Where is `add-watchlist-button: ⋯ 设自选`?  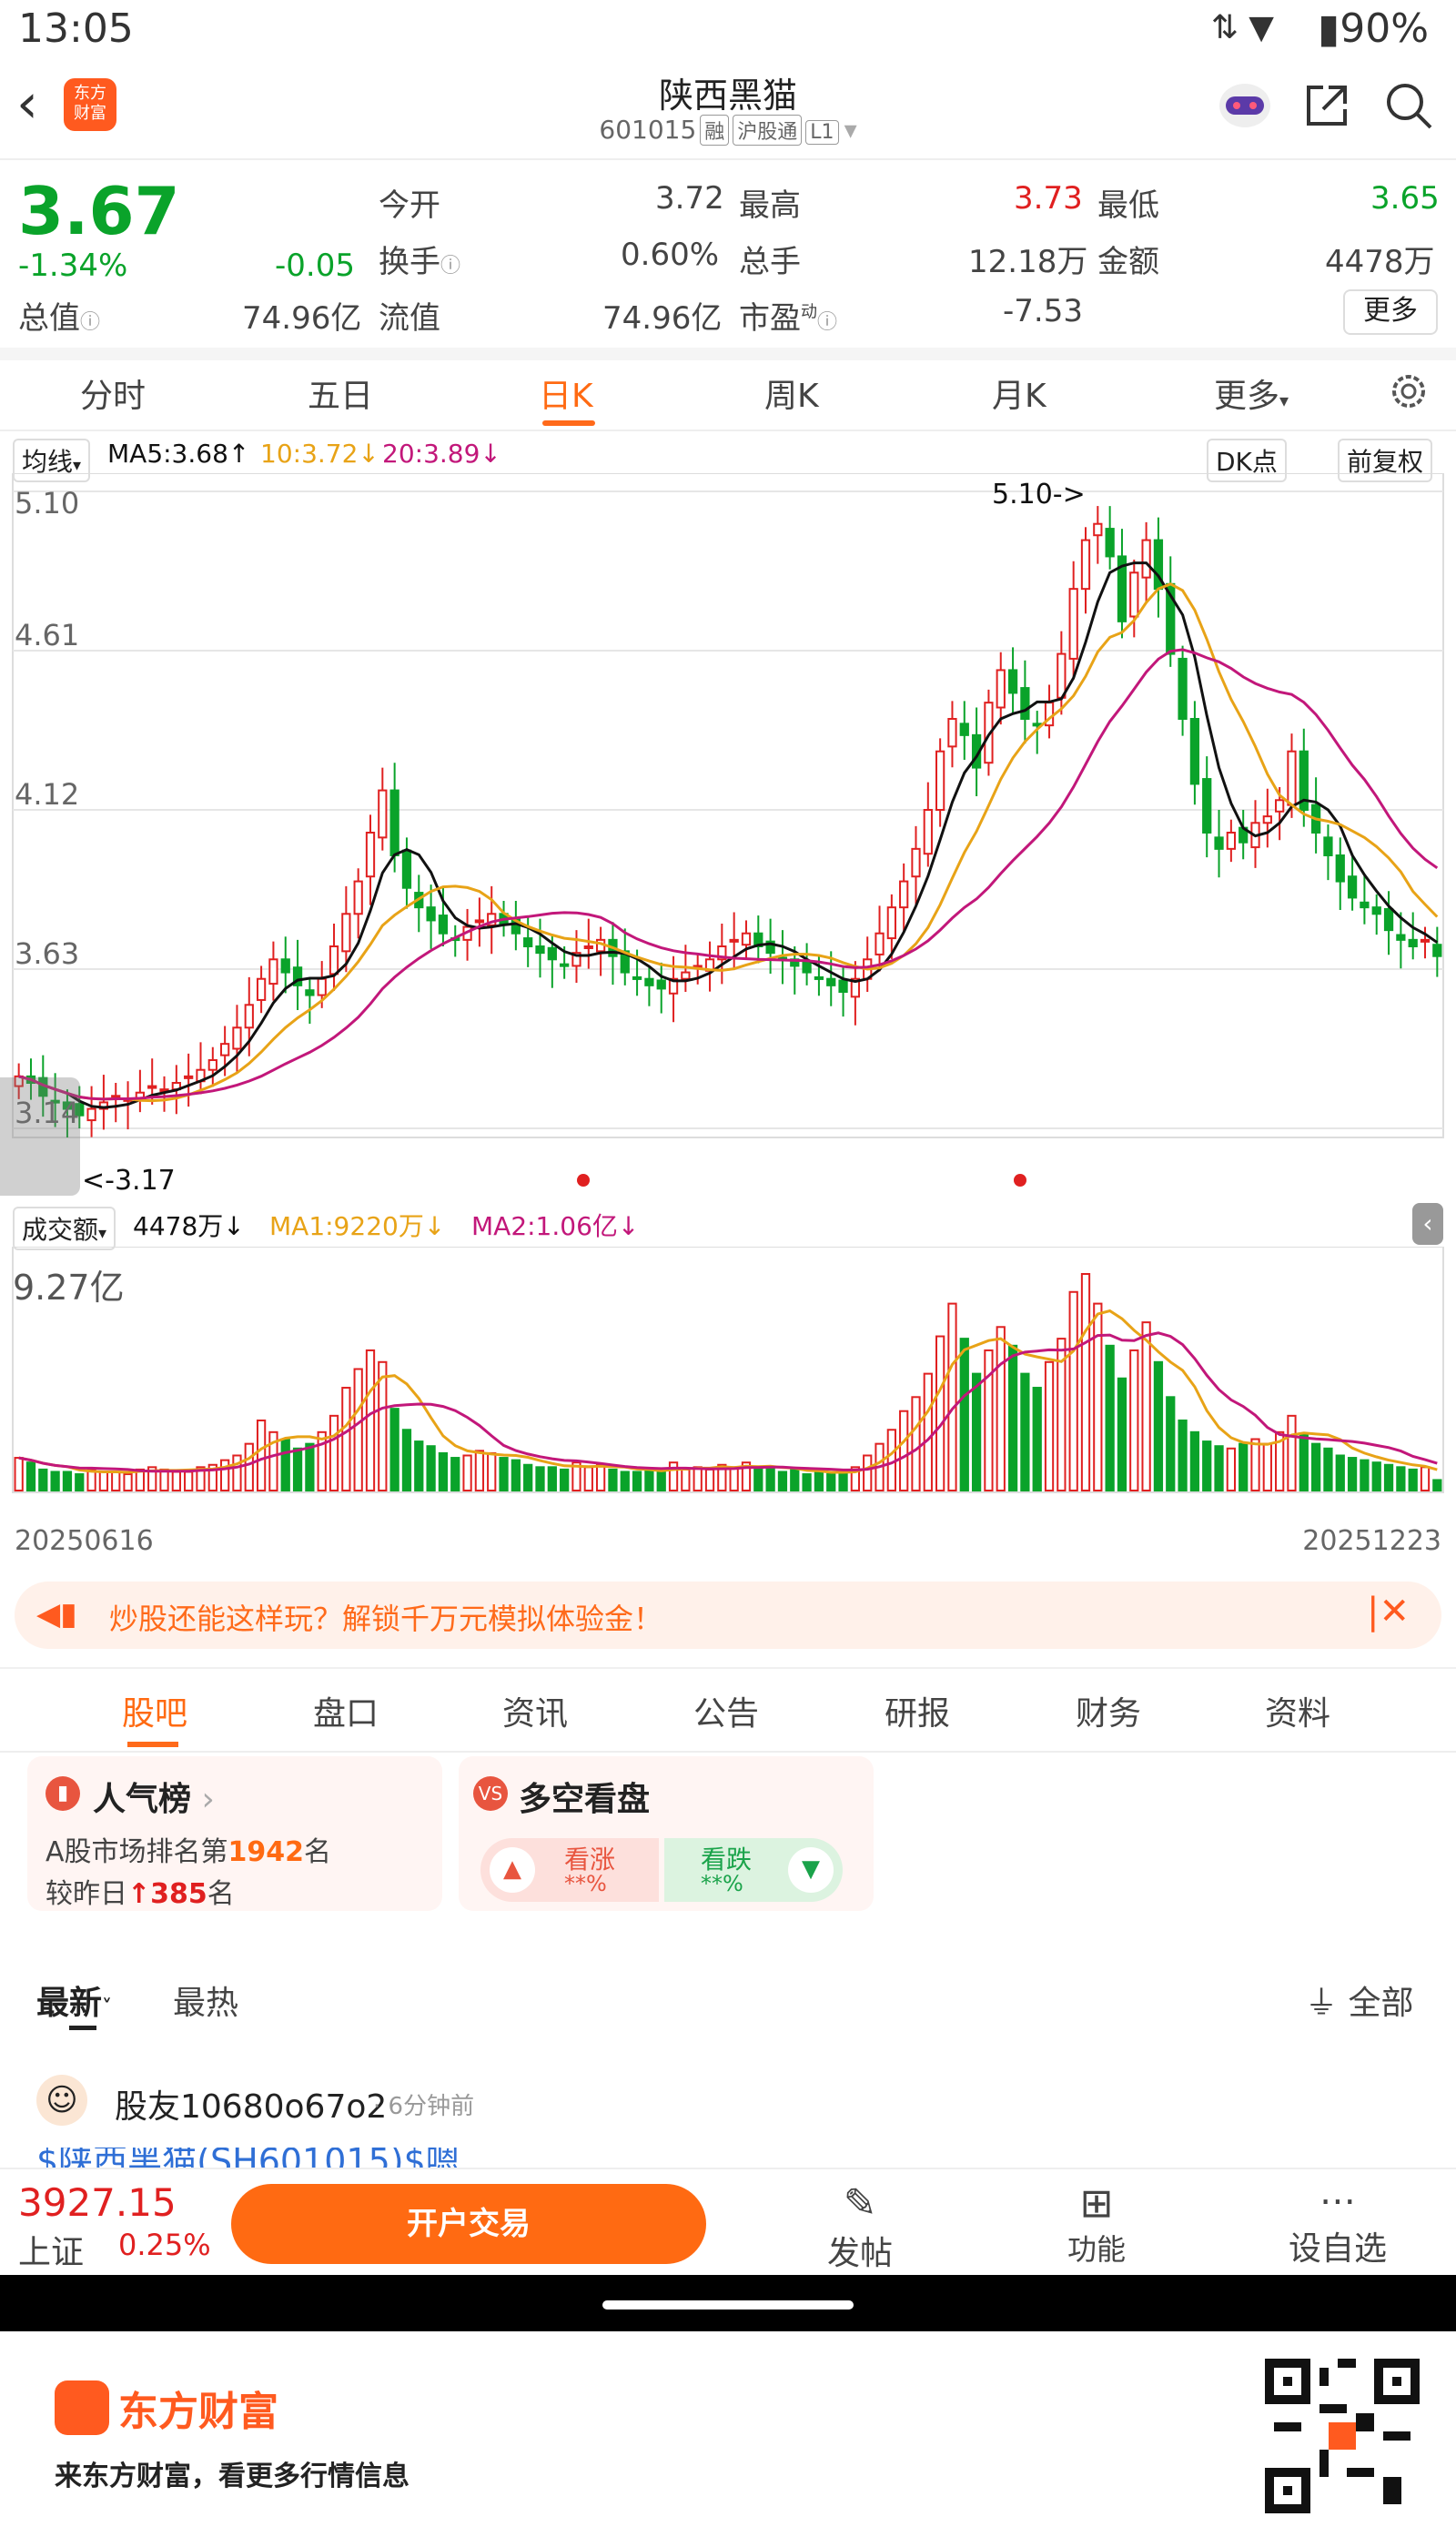
add-watchlist-button: ⋯ 设自选 is located at coordinates (1337, 2224).